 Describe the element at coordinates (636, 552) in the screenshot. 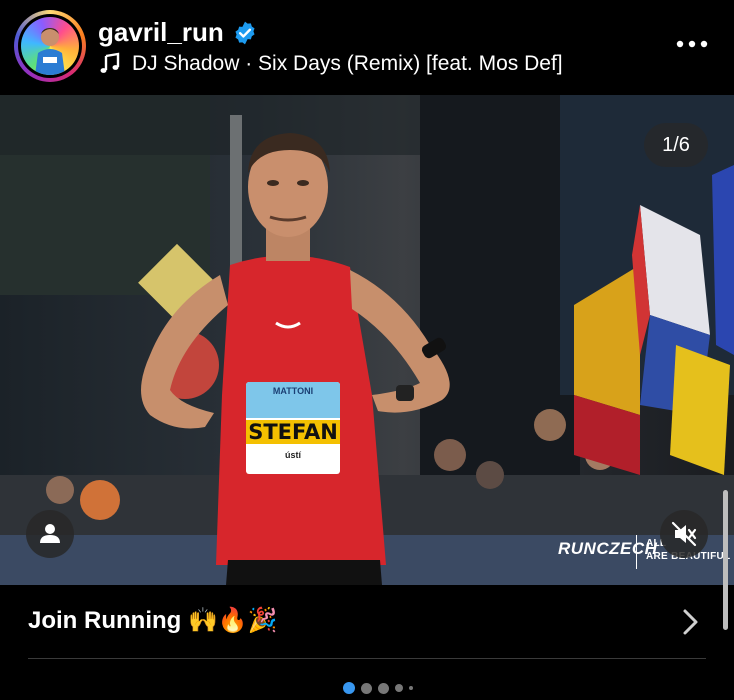

I see `watermark-divider` at that location.